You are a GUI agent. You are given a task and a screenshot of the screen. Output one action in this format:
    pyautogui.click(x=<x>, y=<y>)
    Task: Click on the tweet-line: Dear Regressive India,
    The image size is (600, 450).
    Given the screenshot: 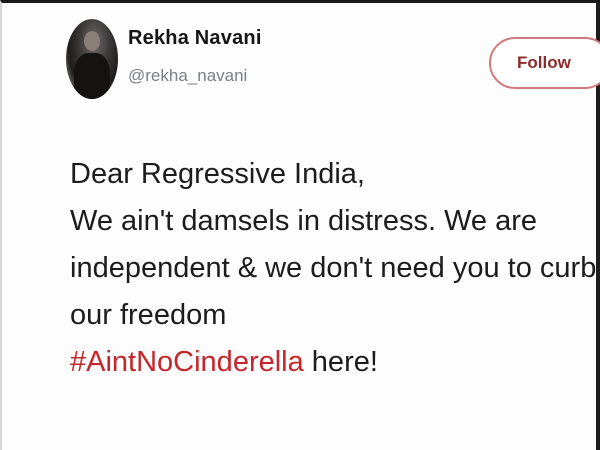 What is the action you would take?
    pyautogui.click(x=217, y=174)
    